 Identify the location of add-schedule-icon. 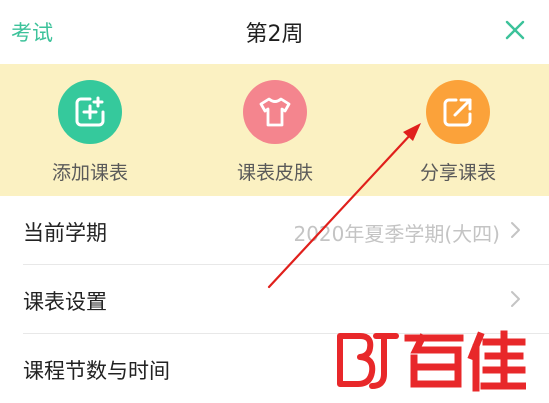
(90, 112).